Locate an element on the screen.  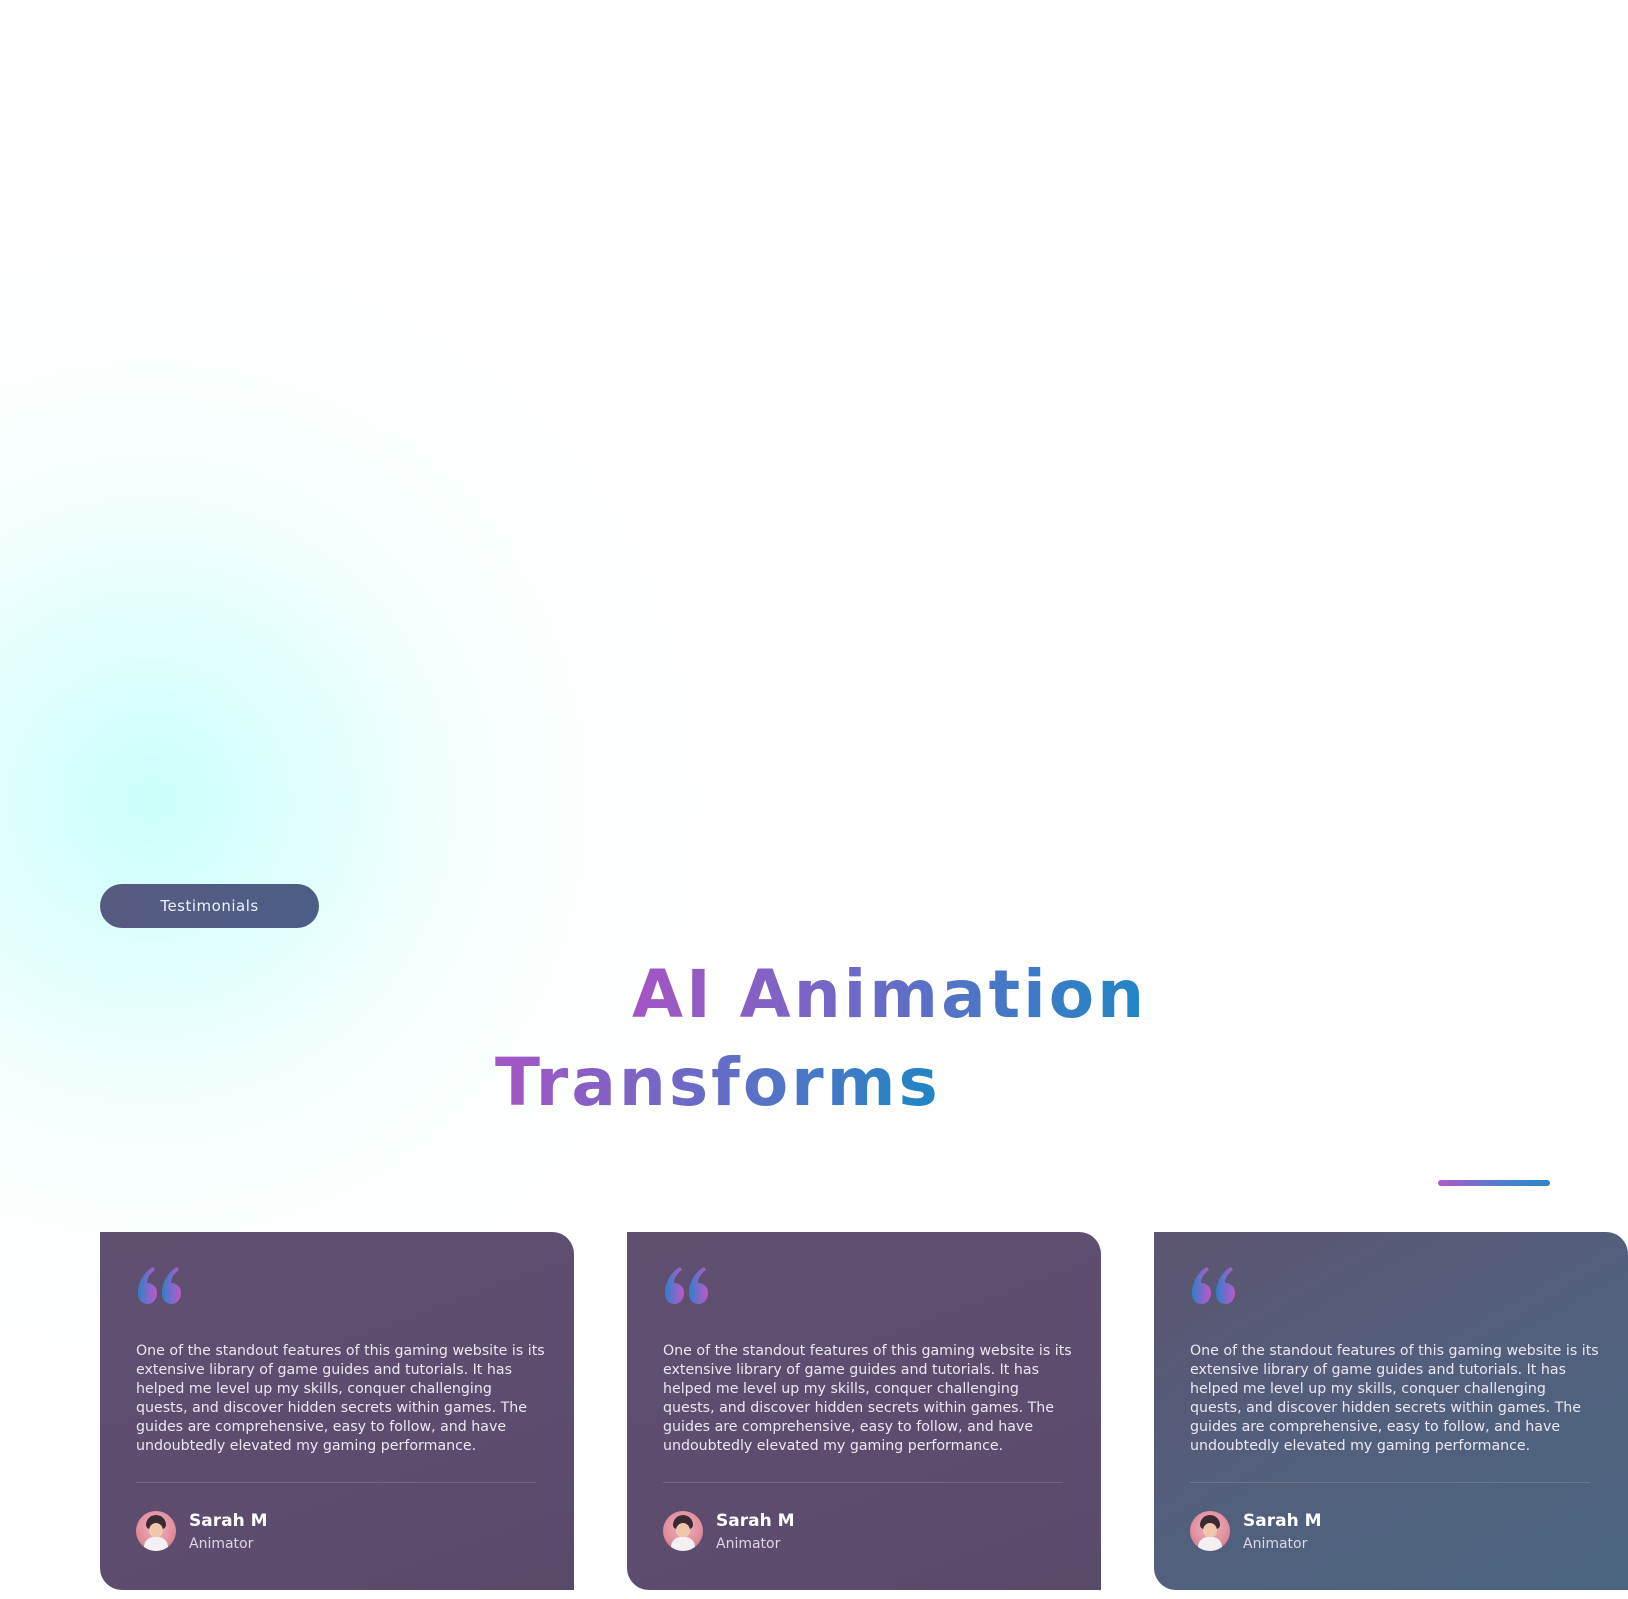
heading-text-1: AI Animation is located at coordinates (890, 994).